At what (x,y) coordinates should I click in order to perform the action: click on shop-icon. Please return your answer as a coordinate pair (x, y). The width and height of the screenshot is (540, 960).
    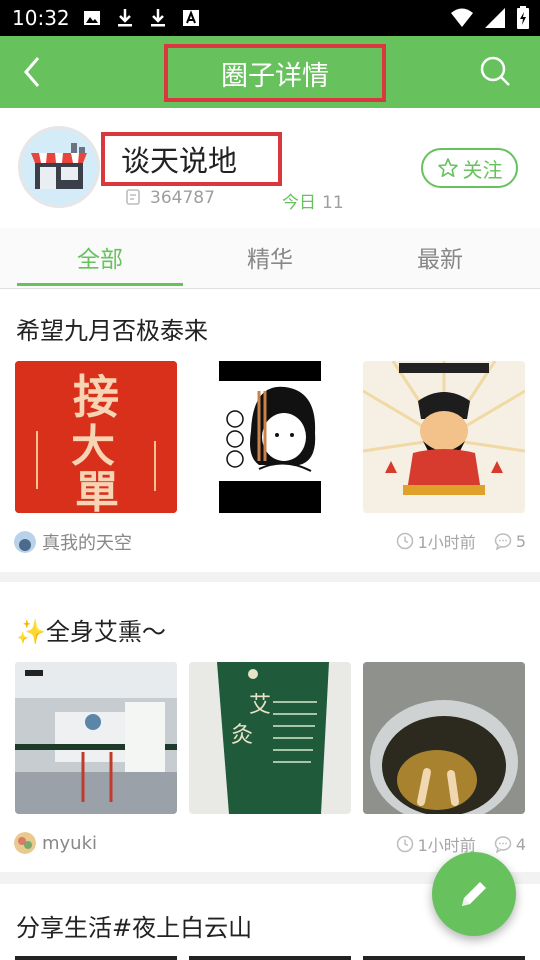
    Looking at the image, I should click on (59, 167).